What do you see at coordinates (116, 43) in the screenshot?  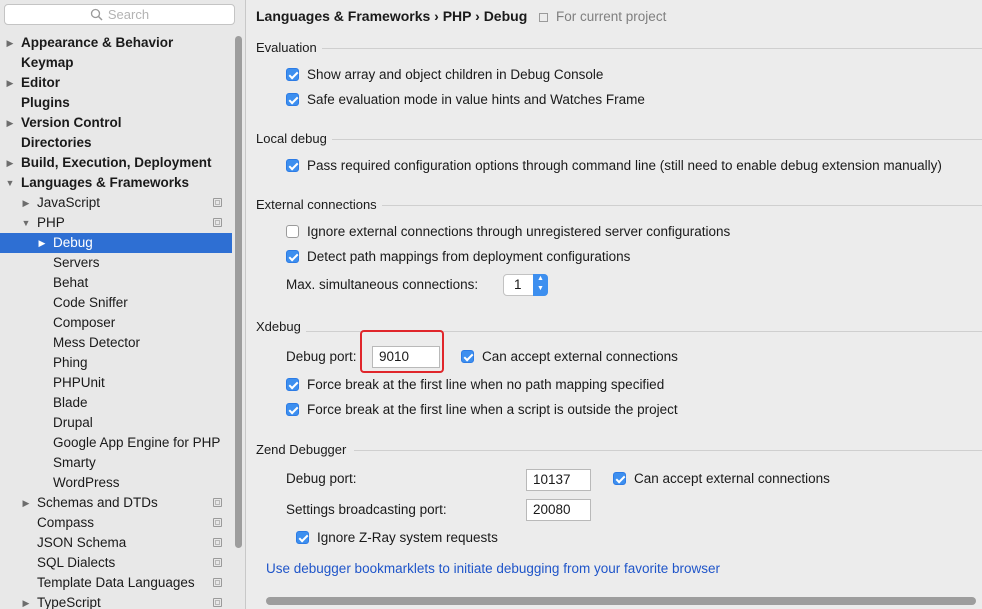 I see `sidebar-item-appearance-behavior: ▶ Appearance & Behavior` at bounding box center [116, 43].